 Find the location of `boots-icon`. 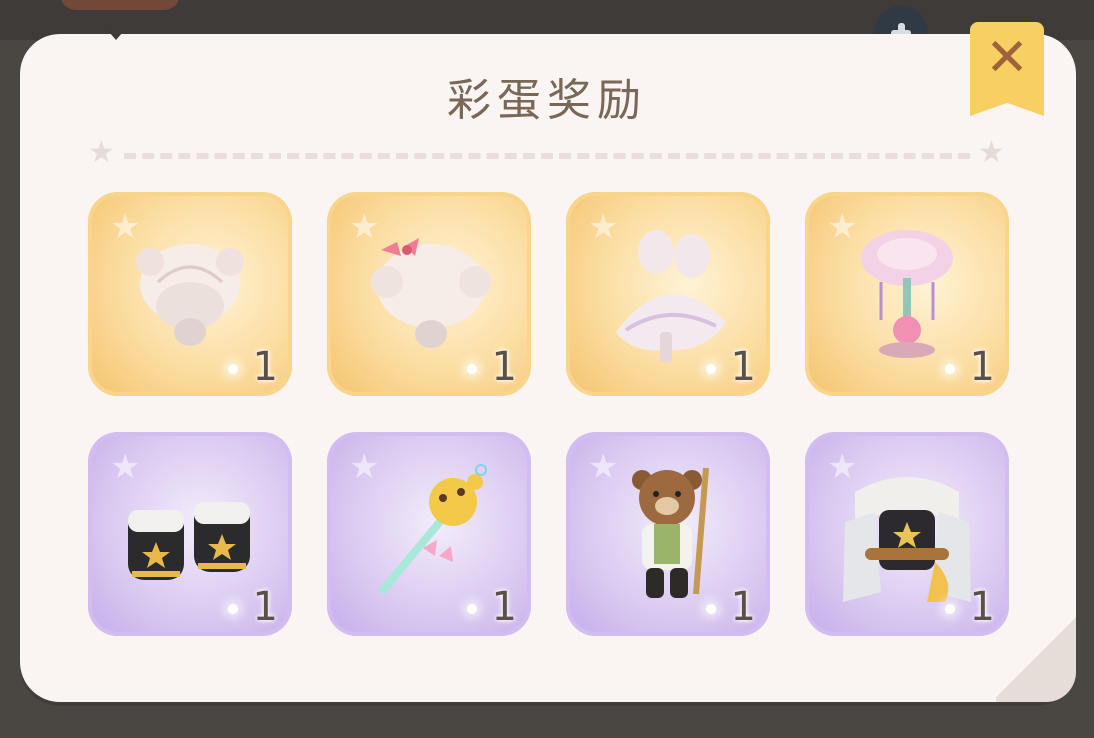

boots-icon is located at coordinates (189, 541).